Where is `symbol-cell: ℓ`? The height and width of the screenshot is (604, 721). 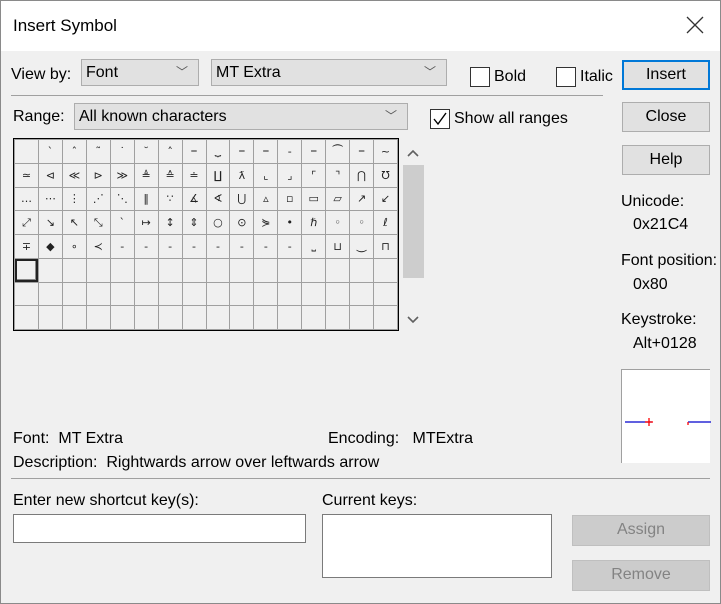
symbol-cell: ℓ is located at coordinates (385, 222).